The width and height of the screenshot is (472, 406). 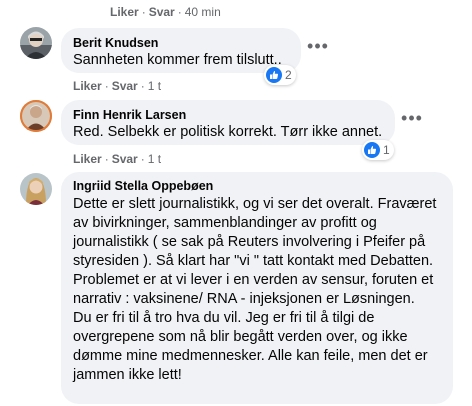 I want to click on comment-time: 40 min, so click(x=203, y=12).